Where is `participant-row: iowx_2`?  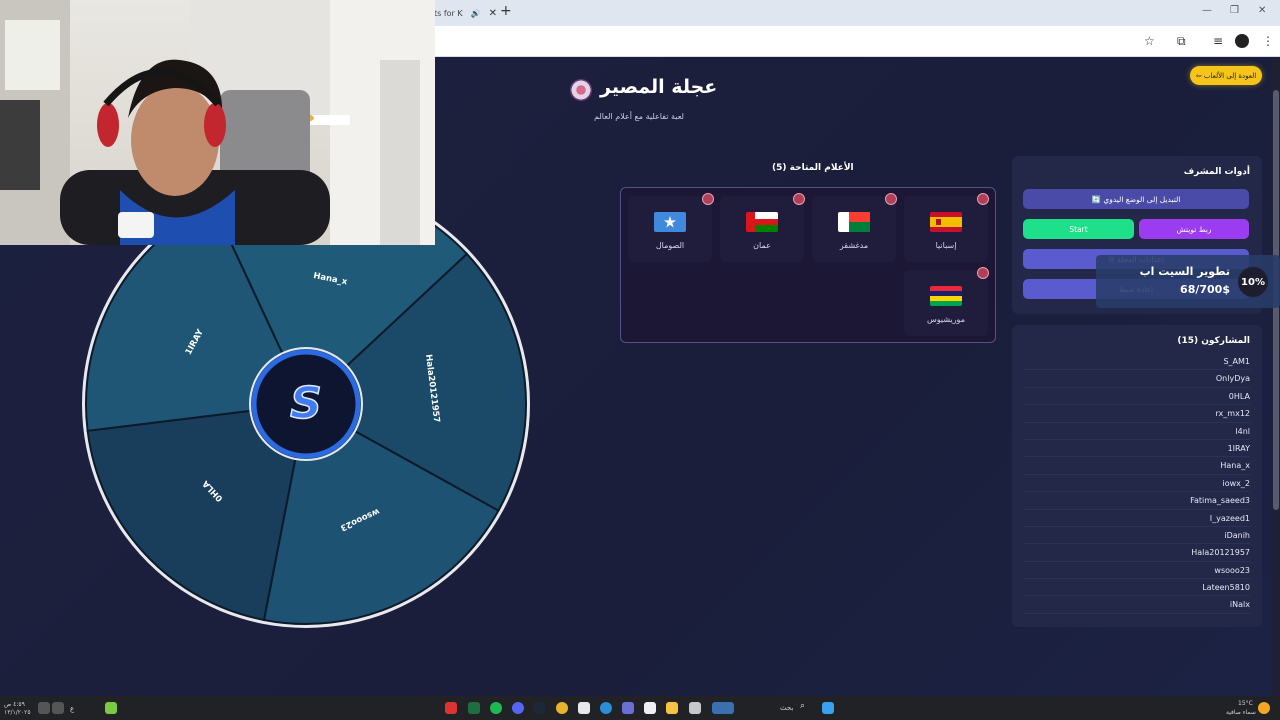
participant-row: iowx_2 is located at coordinates (1137, 484).